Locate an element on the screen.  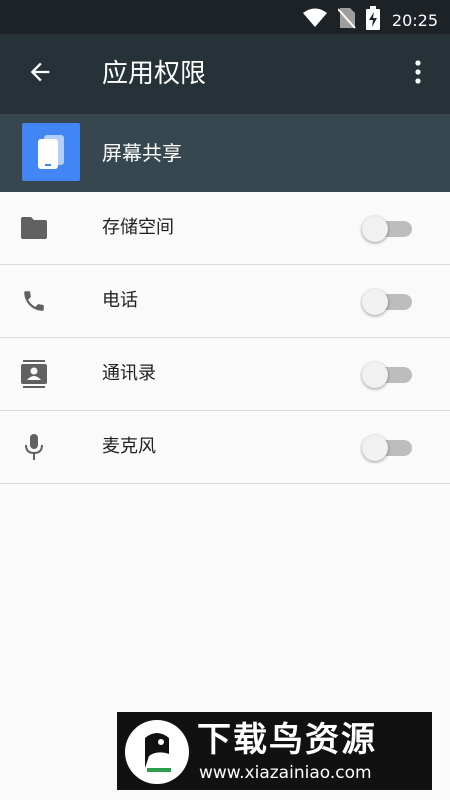
wifi-icon is located at coordinates (315, 20).